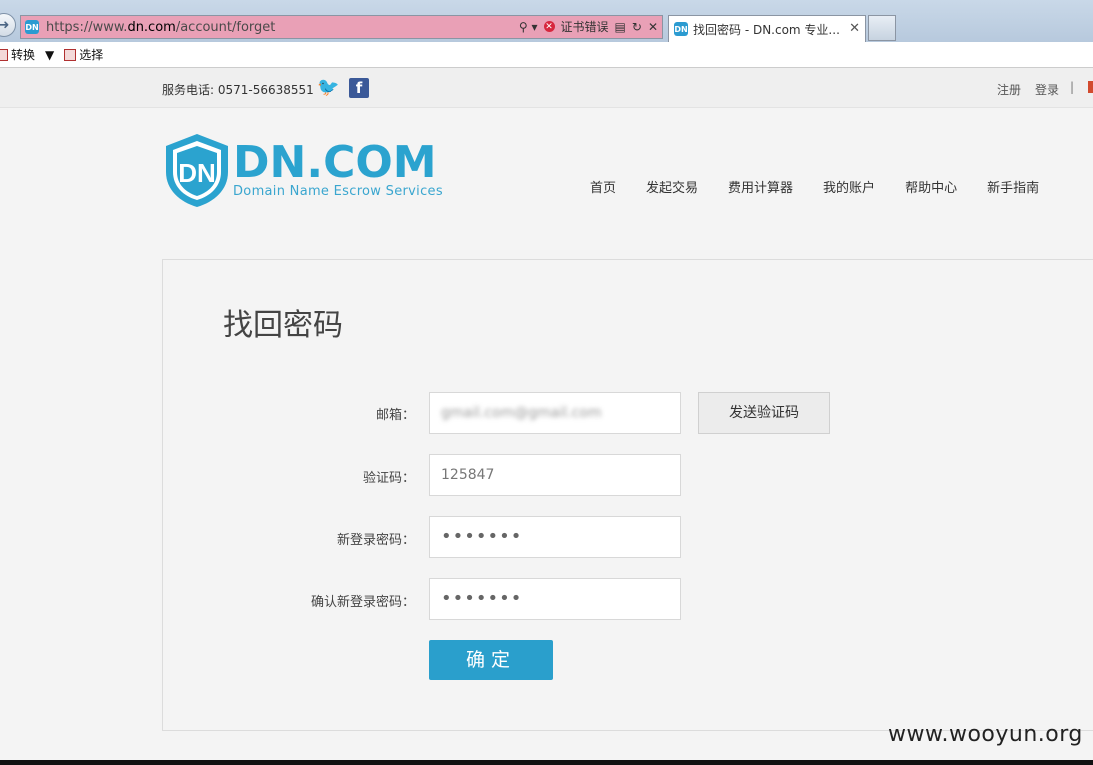  What do you see at coordinates (388, 478) in the screenshot?
I see `code-label: 验证码：` at bounding box center [388, 478].